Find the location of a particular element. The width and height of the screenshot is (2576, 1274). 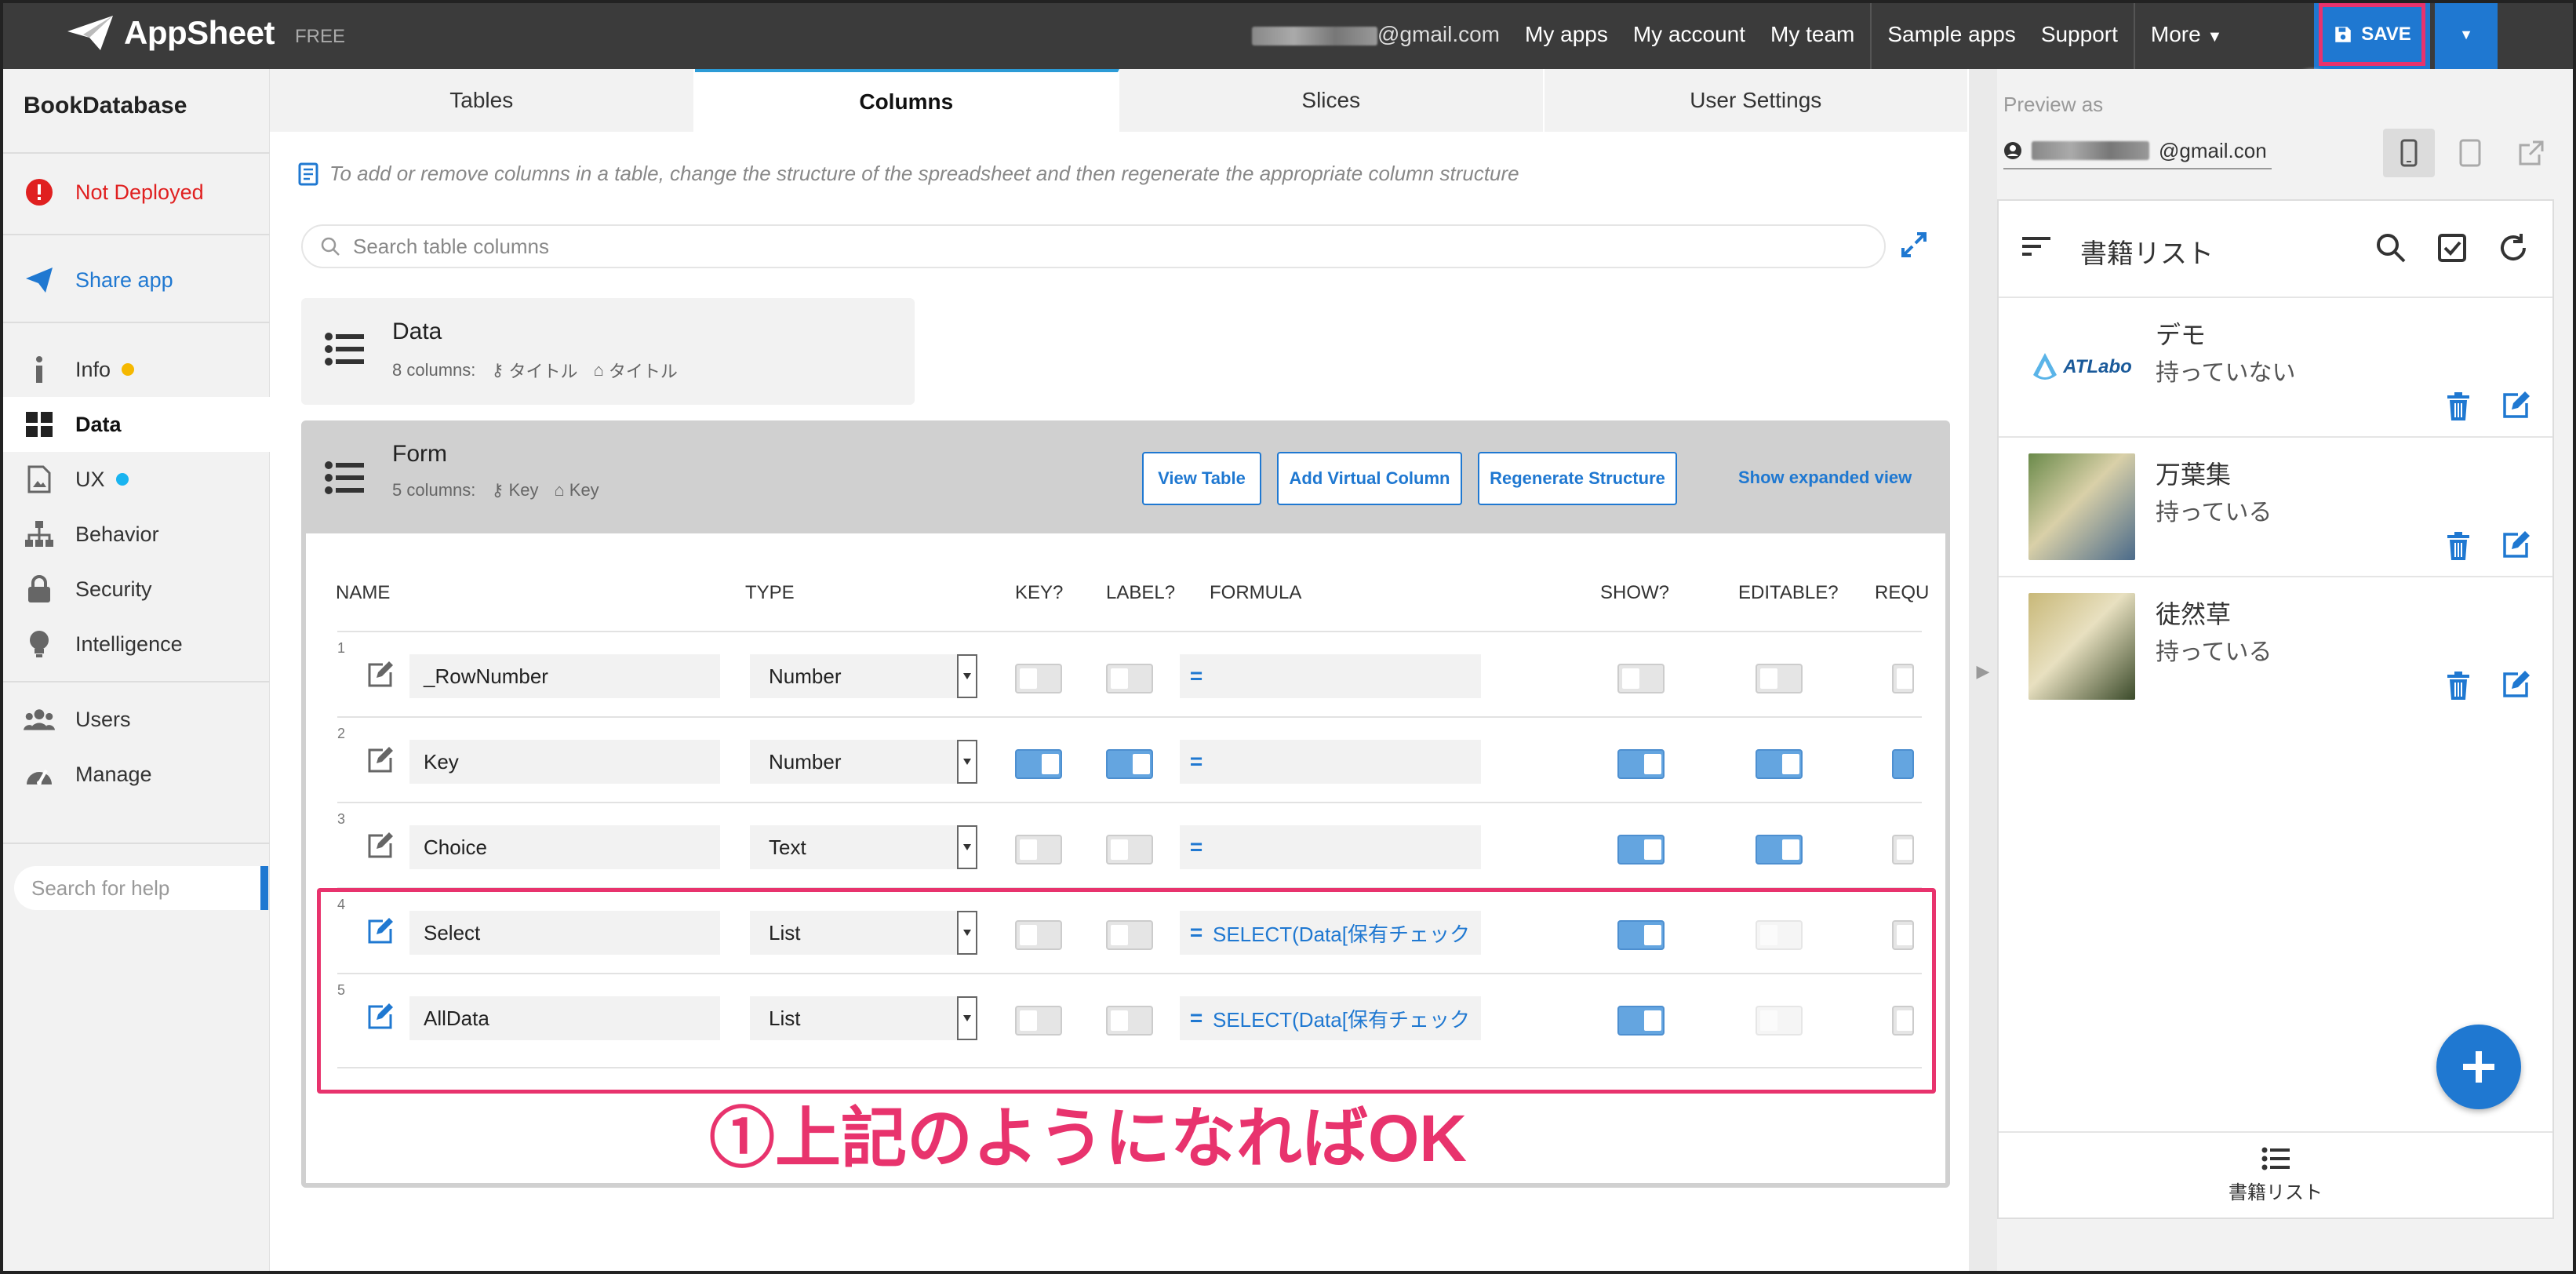

column-name-field: Key is located at coordinates (564, 762).